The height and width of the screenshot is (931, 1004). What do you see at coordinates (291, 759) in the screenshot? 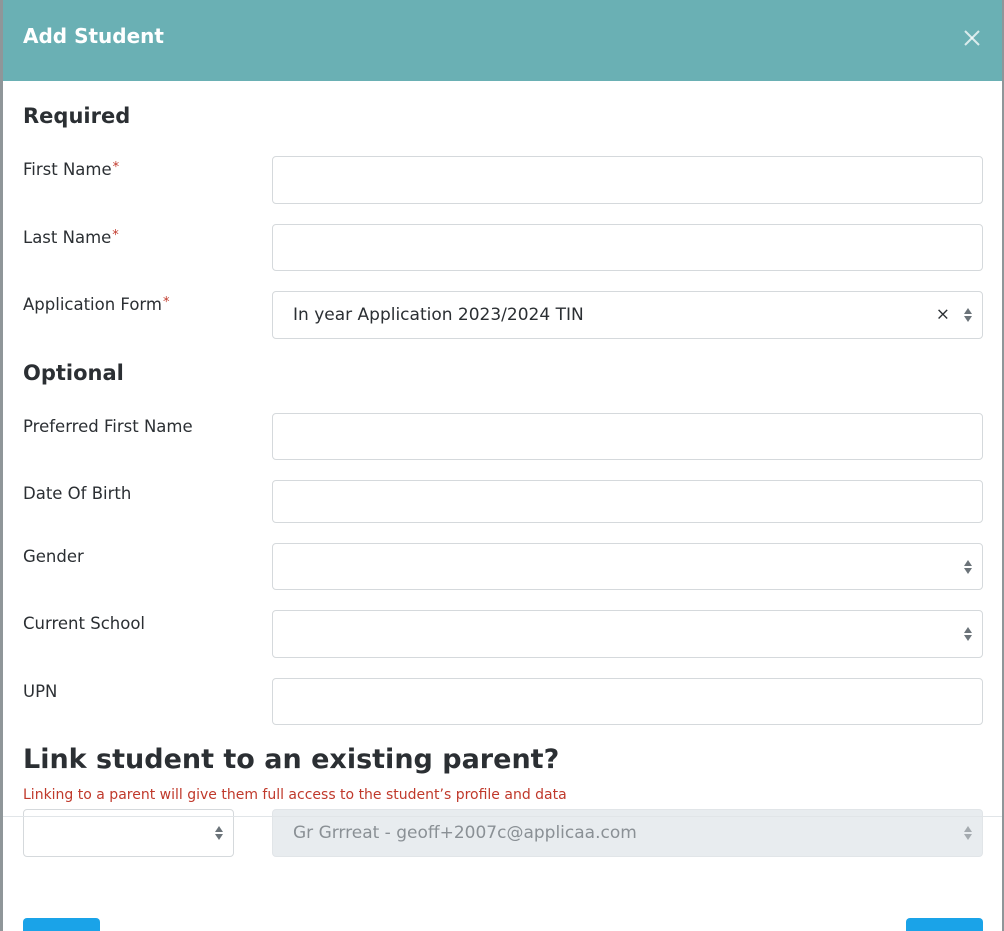
I see `link-parent-heading: Link student to an existing parent?` at bounding box center [291, 759].